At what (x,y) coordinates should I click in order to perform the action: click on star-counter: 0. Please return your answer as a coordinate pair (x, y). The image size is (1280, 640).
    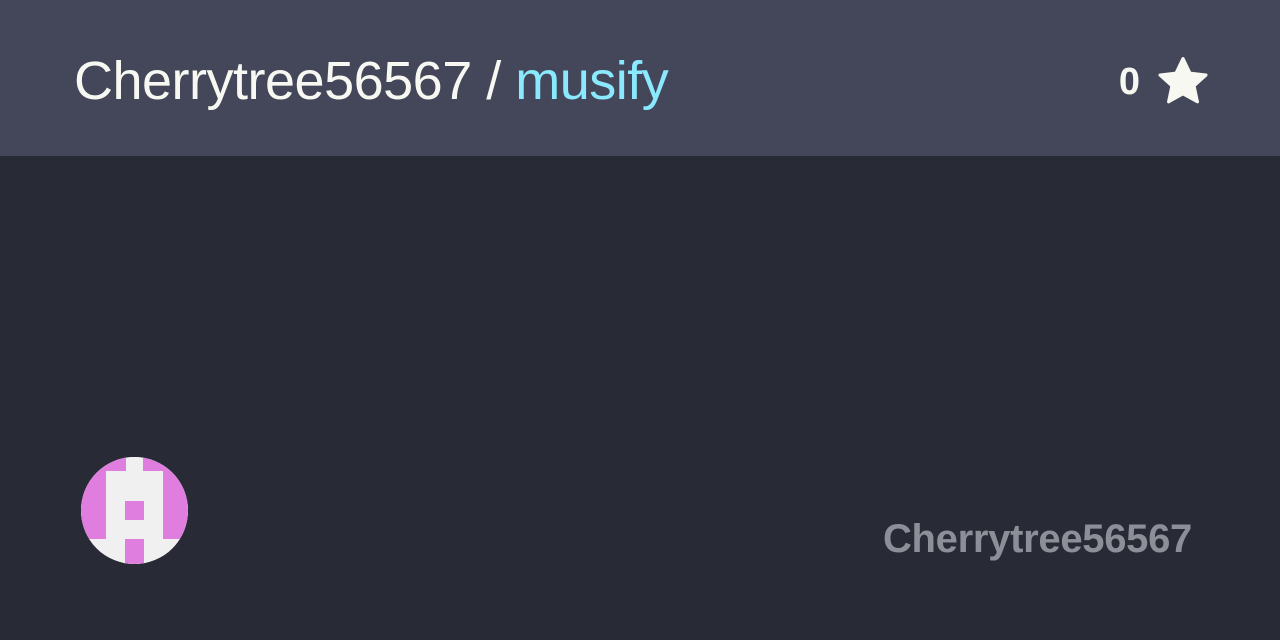
    Looking at the image, I should click on (1164, 82).